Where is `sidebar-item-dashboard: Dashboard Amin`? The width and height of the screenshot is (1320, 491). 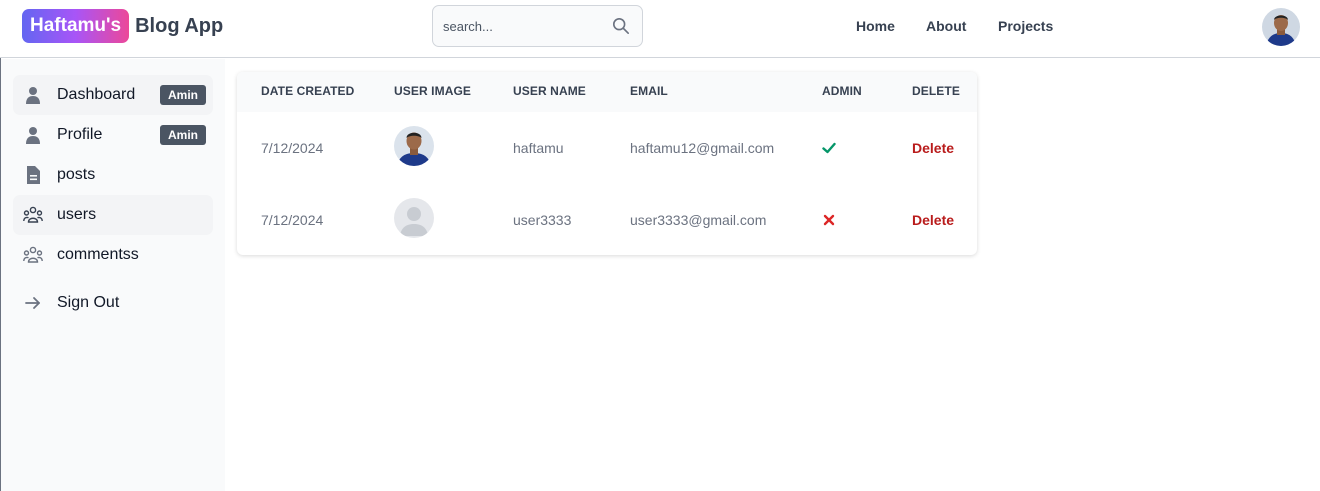 sidebar-item-dashboard: Dashboard Amin is located at coordinates (113, 95).